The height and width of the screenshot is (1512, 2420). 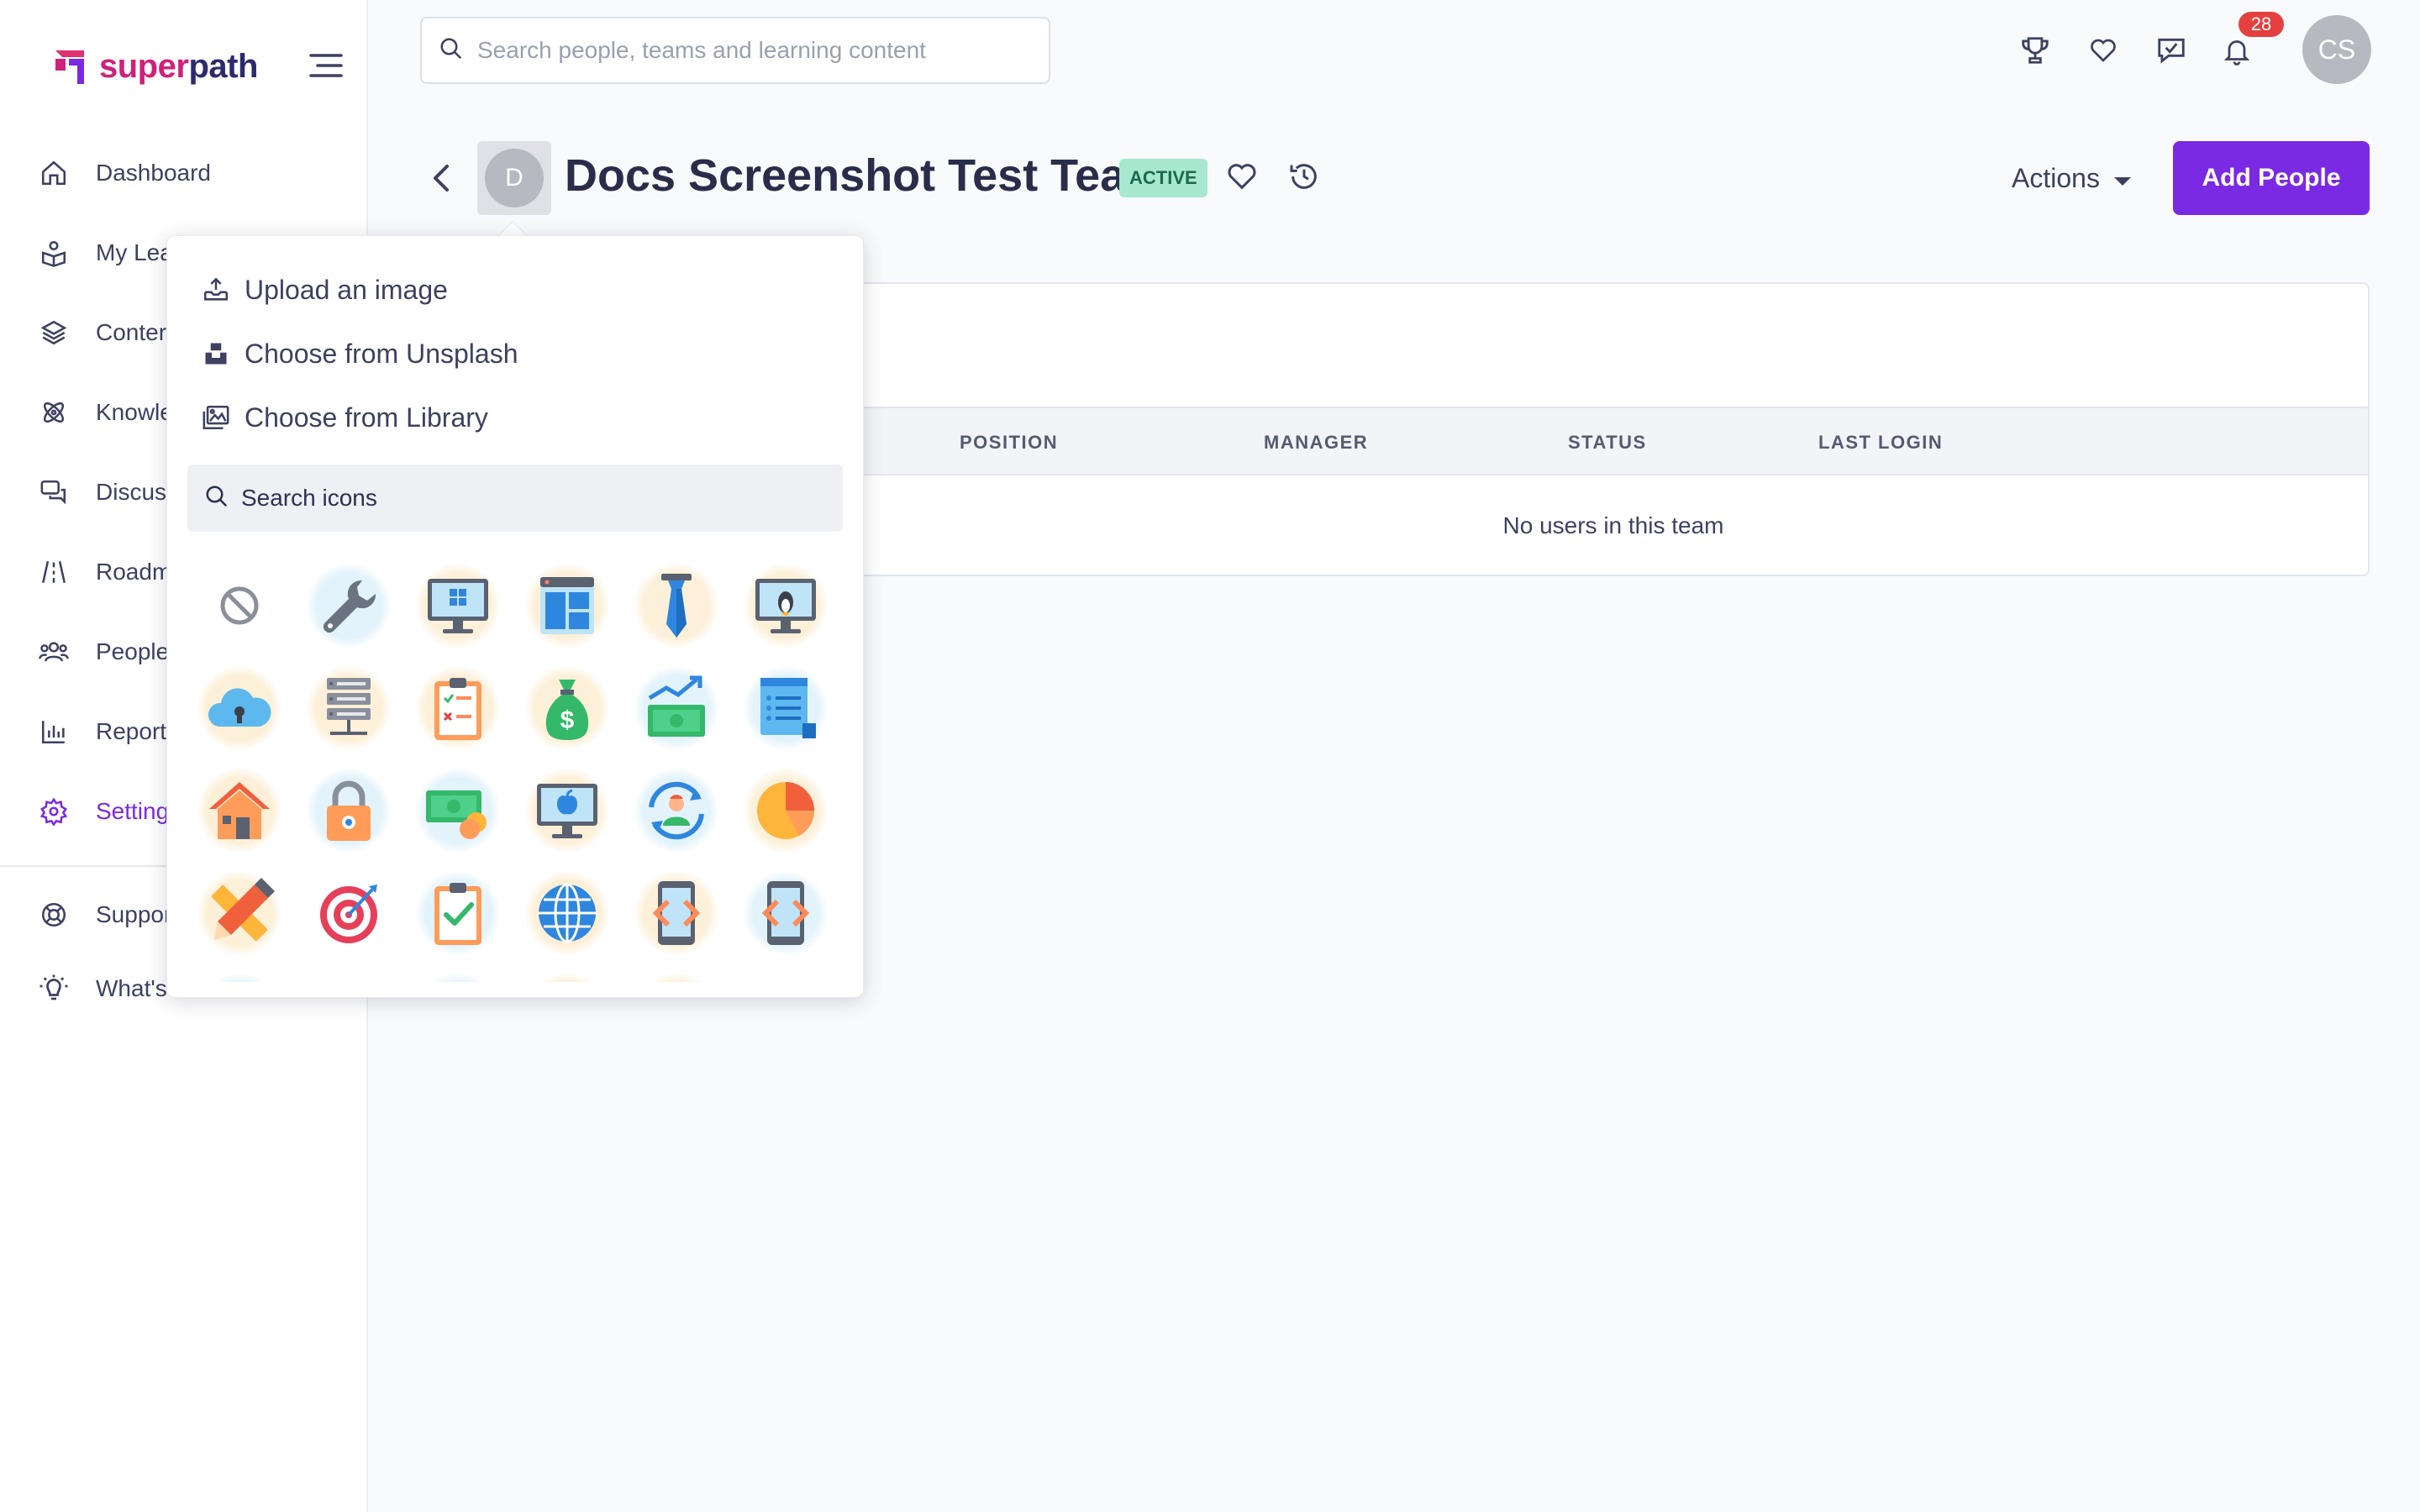 What do you see at coordinates (1305, 178) in the screenshot?
I see `history-icon` at bounding box center [1305, 178].